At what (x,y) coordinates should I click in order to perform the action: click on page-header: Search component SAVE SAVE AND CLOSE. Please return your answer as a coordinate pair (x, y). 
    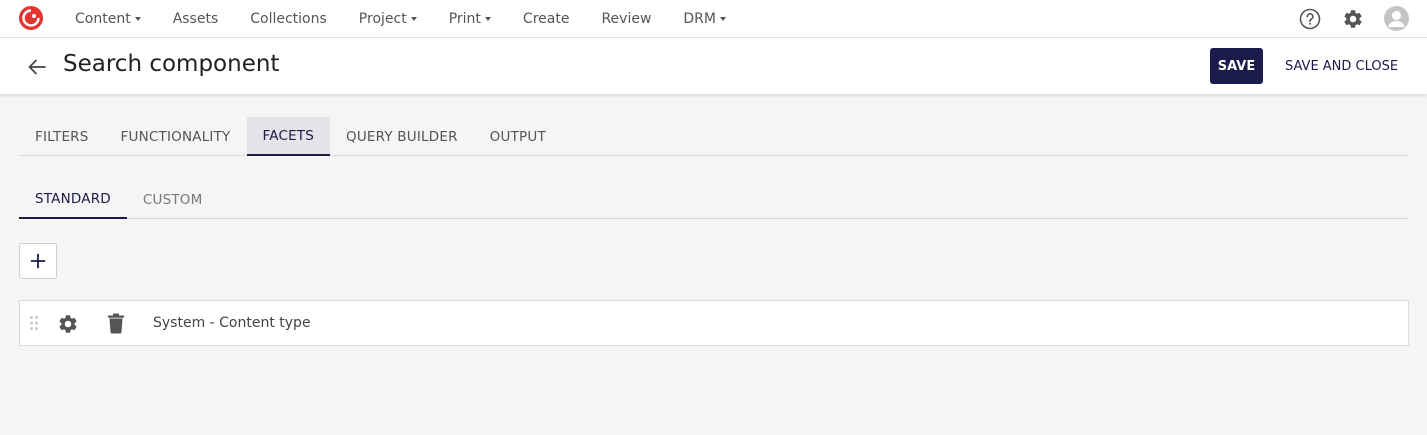
    Looking at the image, I should click on (713, 66).